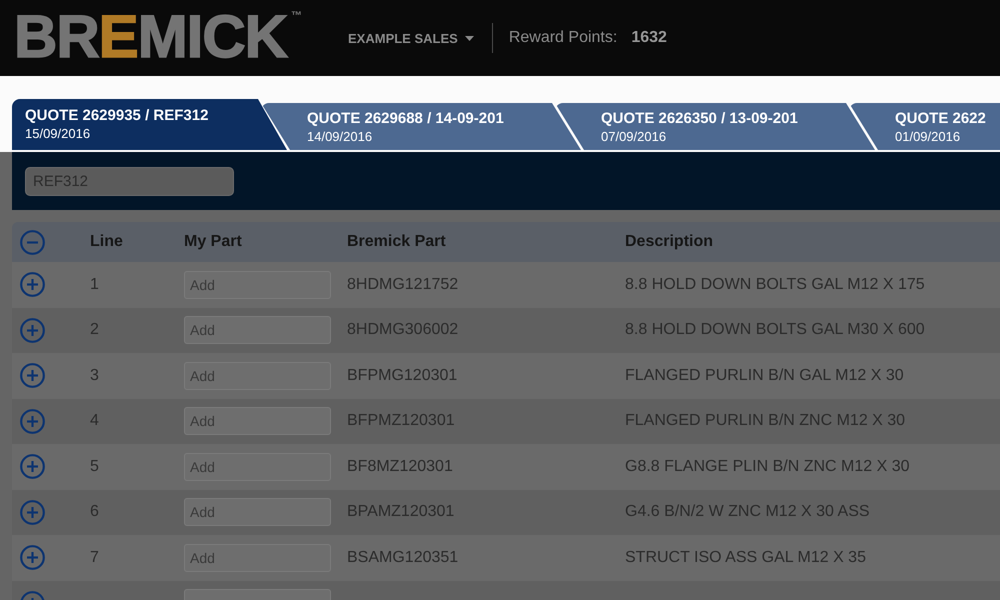 The height and width of the screenshot is (600, 1000). I want to click on line-number-cell: 5, so click(94, 466).